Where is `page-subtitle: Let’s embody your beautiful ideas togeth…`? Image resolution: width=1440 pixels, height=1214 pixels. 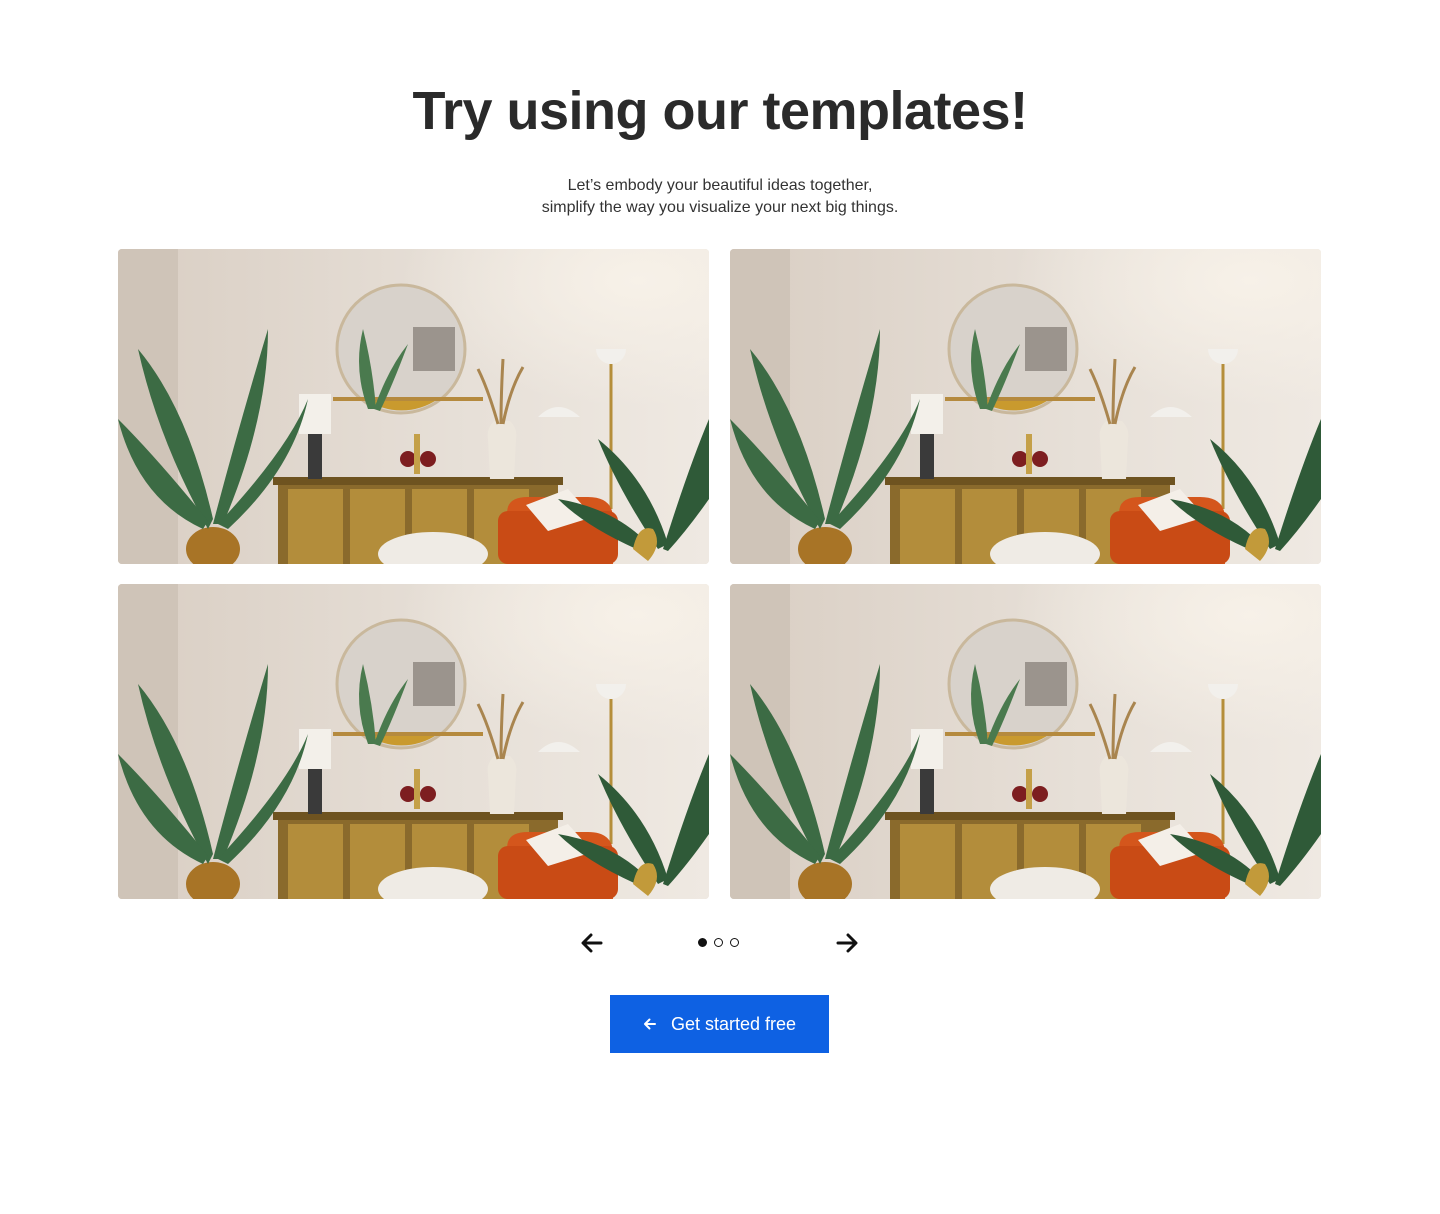 page-subtitle: Let’s embody your beautiful ideas togeth… is located at coordinates (720, 197).